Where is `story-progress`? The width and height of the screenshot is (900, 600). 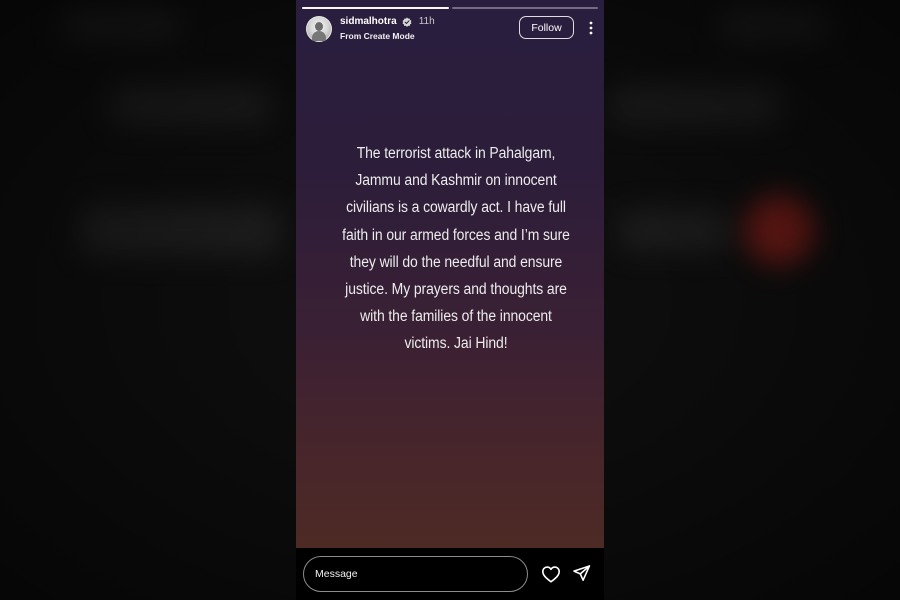 story-progress is located at coordinates (450, 8).